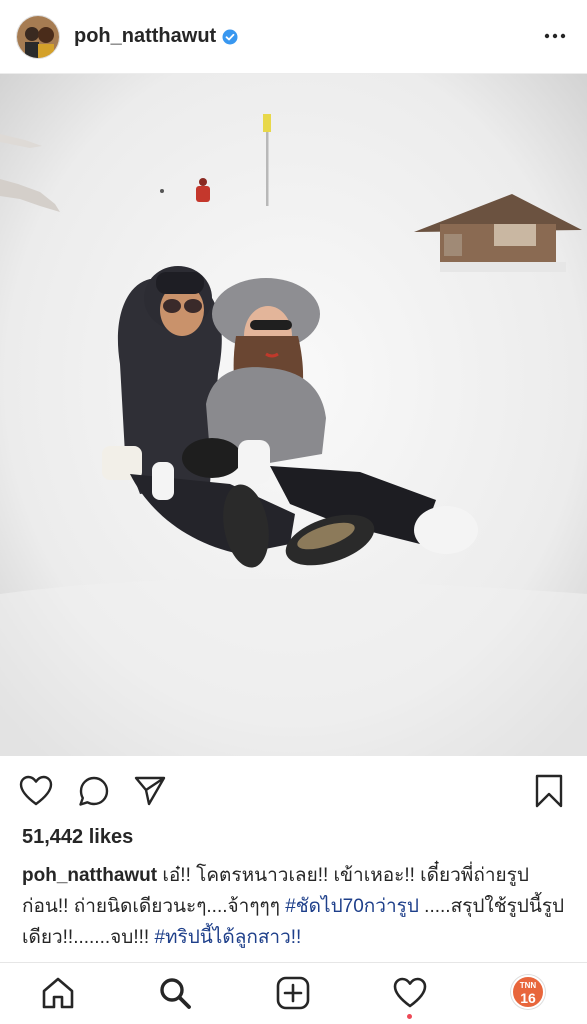 The width and height of the screenshot is (587, 1024). Describe the element at coordinates (528, 998) in the screenshot. I see `profile-badge-line2: 16` at that location.